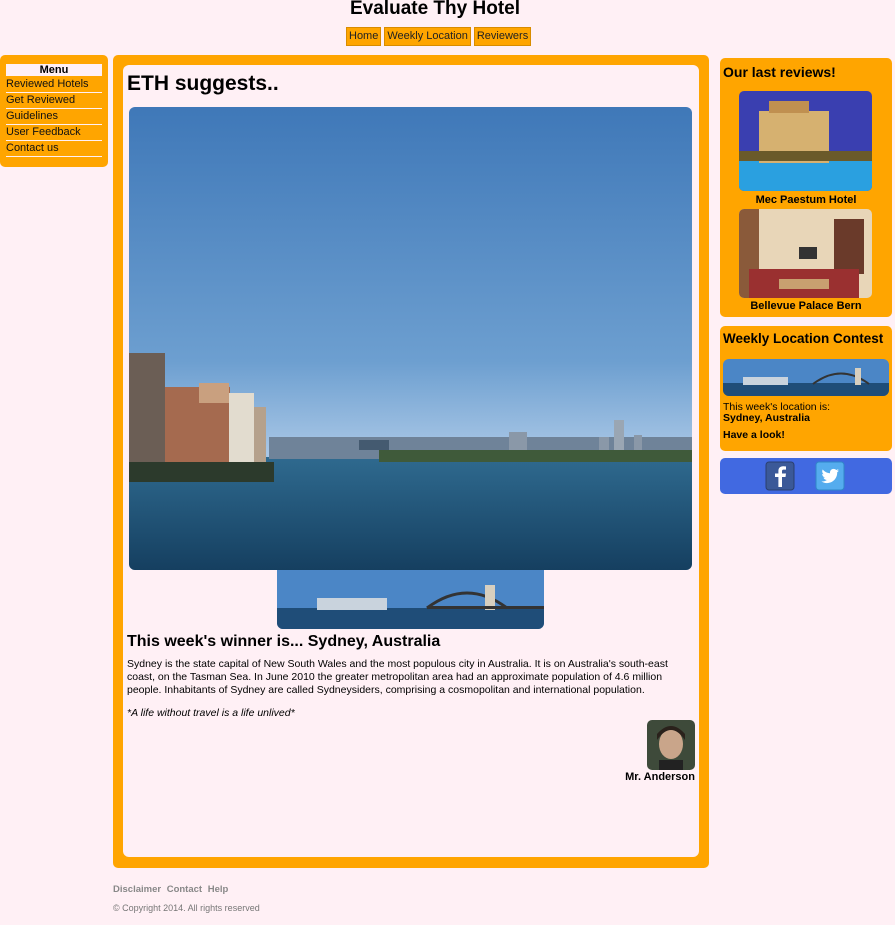 This screenshot has height=925, width=895. What do you see at coordinates (54, 117) in the screenshot?
I see `menu-item-guidelines: Guidelines` at bounding box center [54, 117].